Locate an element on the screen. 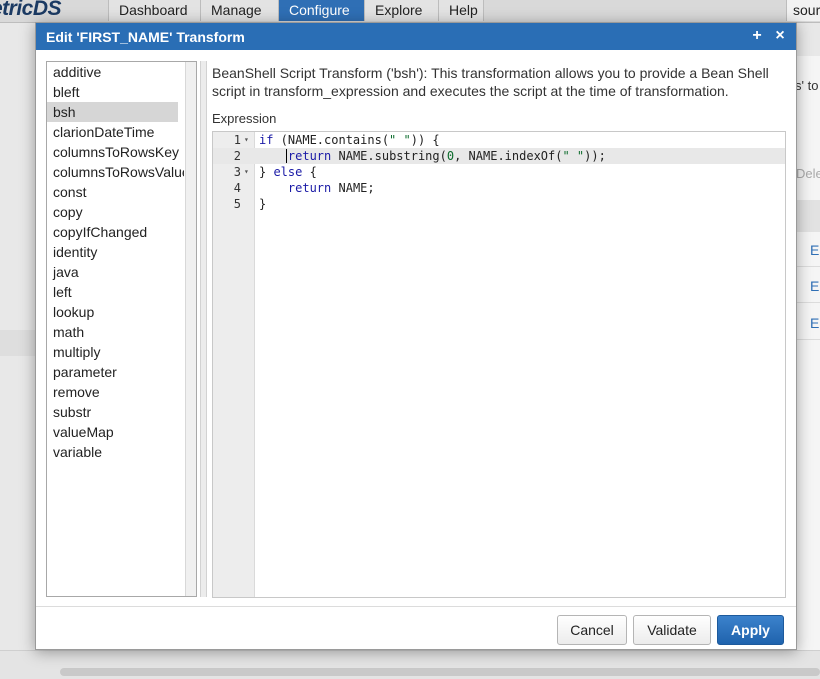 The width and height of the screenshot is (820, 679). pane-splitter is located at coordinates (203, 329).